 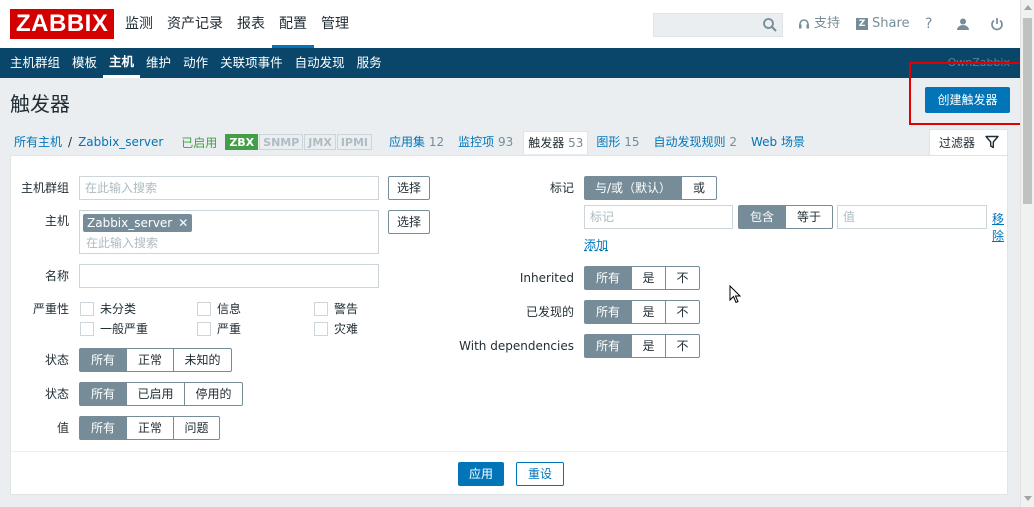 I want to click on severity-not-classified: 未分类, so click(x=108, y=308).